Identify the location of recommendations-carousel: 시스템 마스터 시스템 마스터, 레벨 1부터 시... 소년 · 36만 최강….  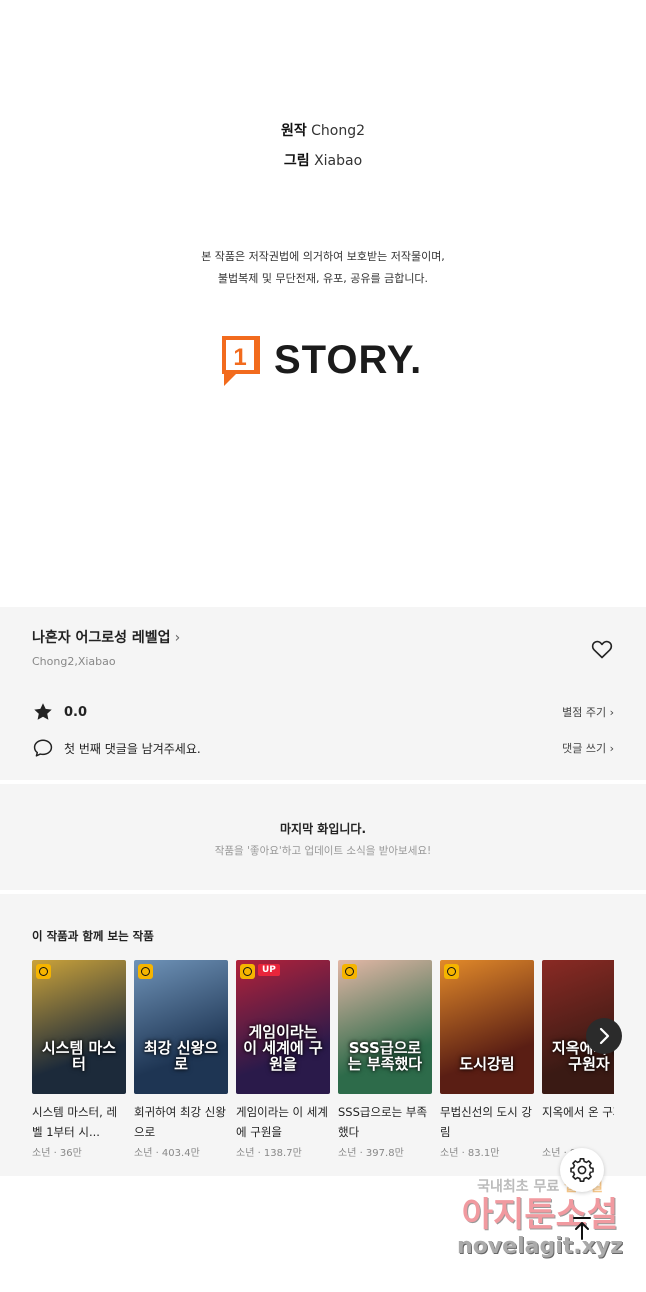
(323, 1065).